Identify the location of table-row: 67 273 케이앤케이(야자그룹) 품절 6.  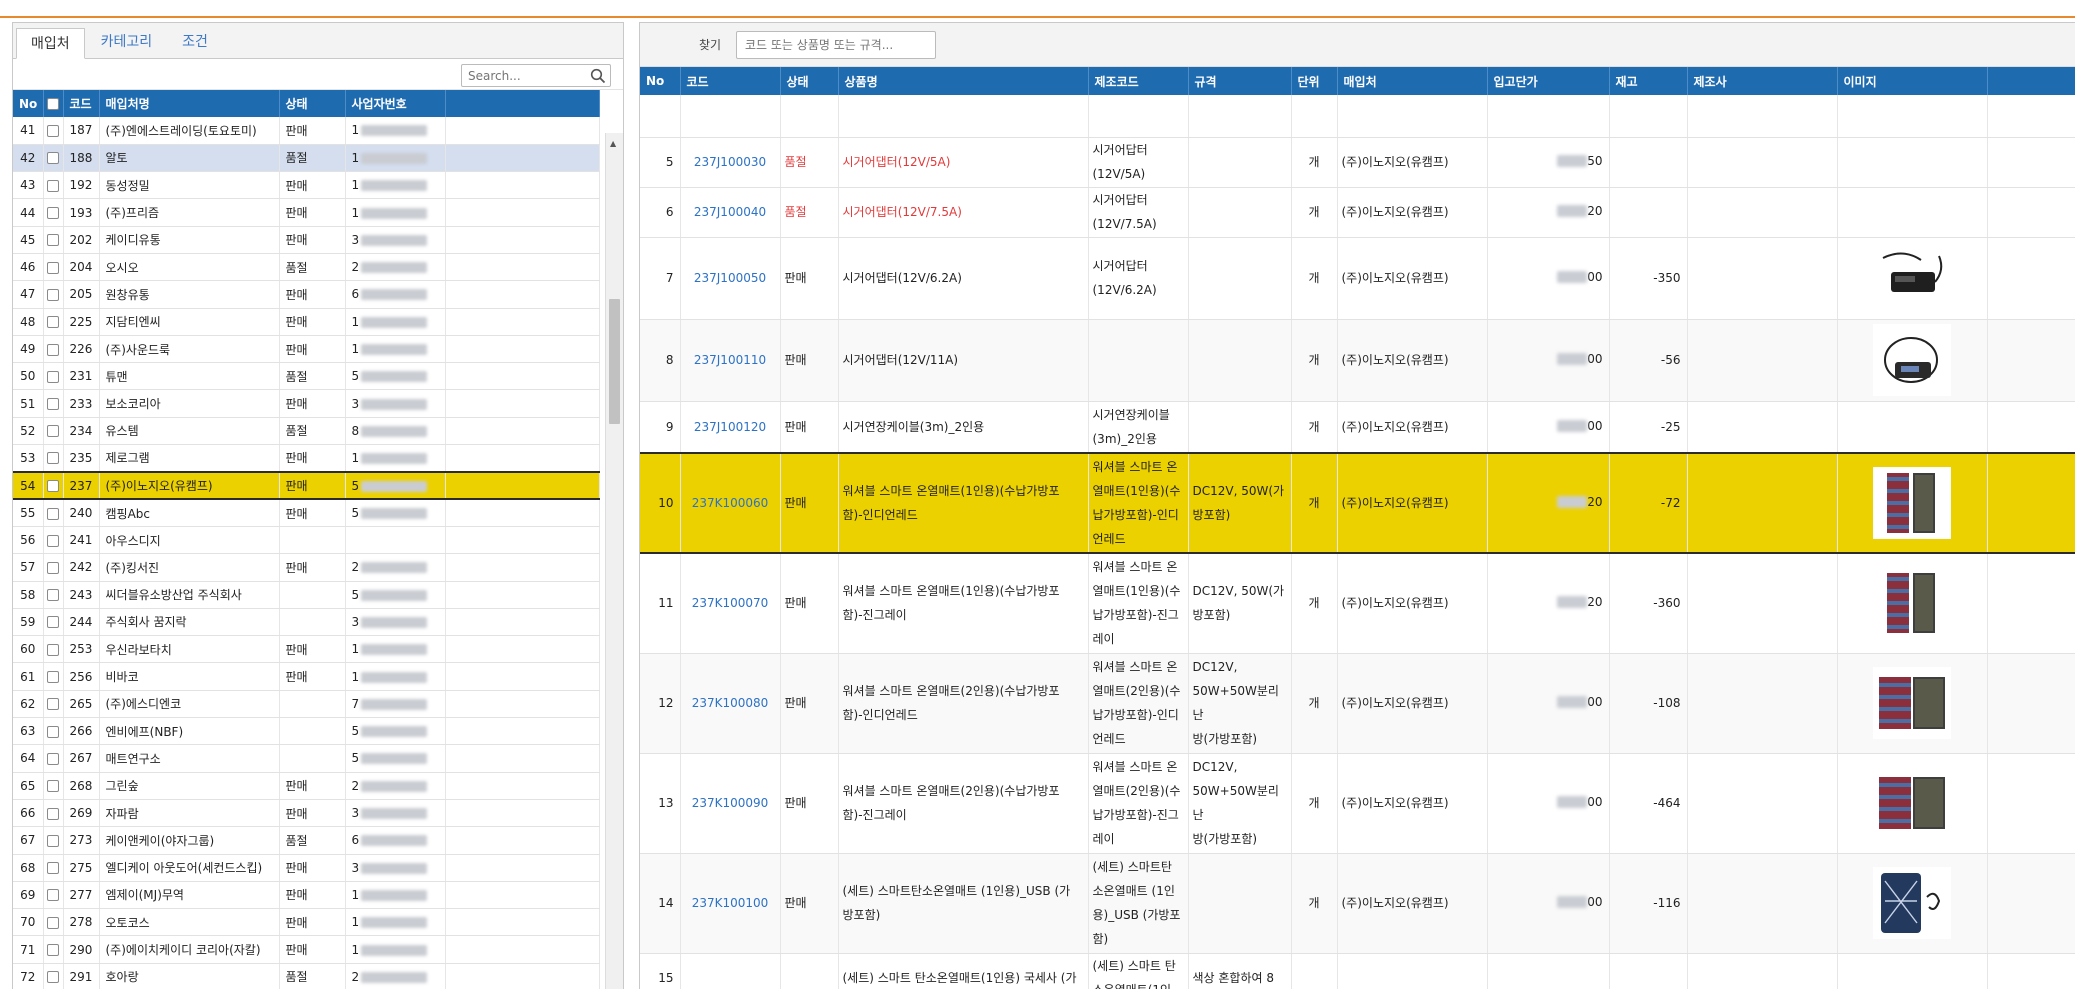
(306, 840).